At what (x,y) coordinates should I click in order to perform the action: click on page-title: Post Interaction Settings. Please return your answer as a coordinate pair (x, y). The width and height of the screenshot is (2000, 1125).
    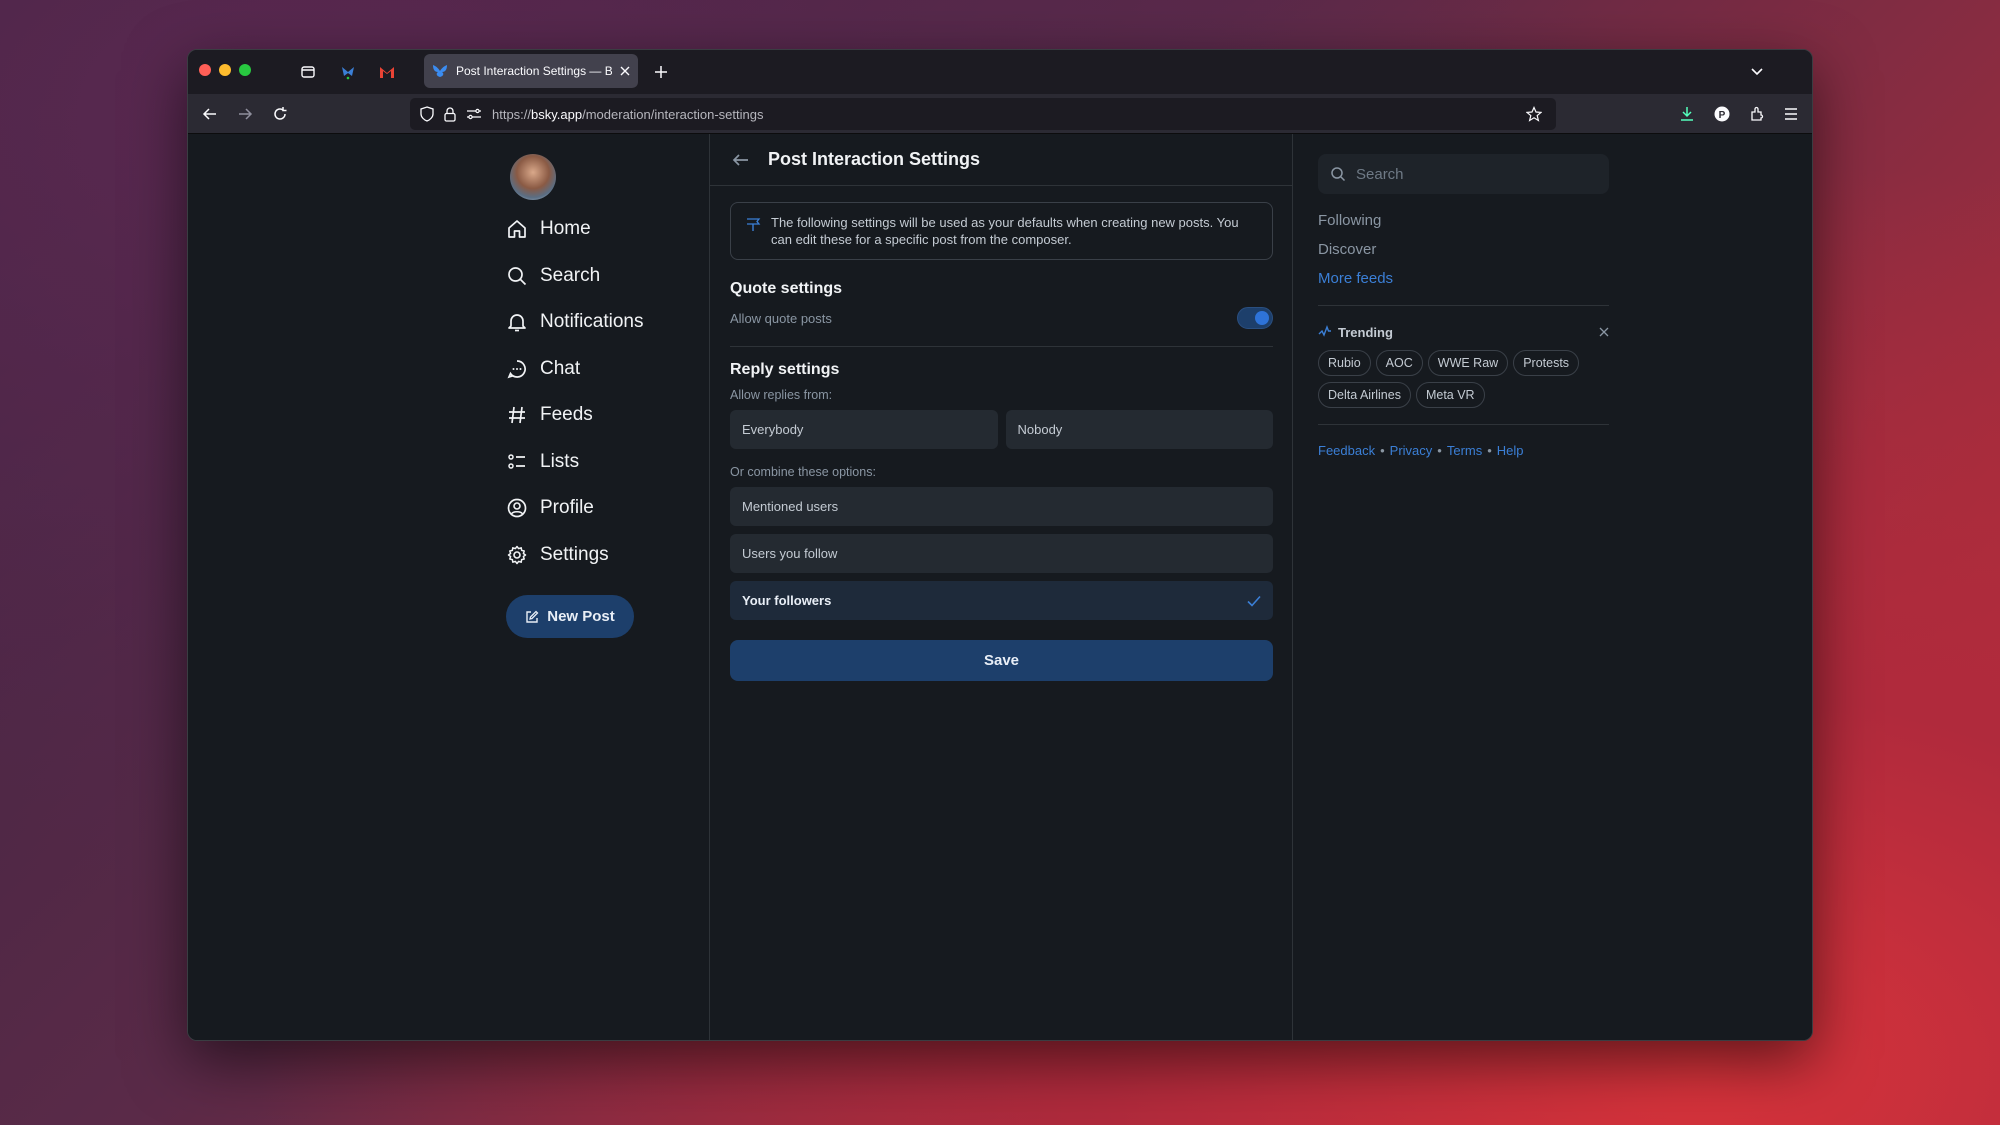
    Looking at the image, I should click on (874, 159).